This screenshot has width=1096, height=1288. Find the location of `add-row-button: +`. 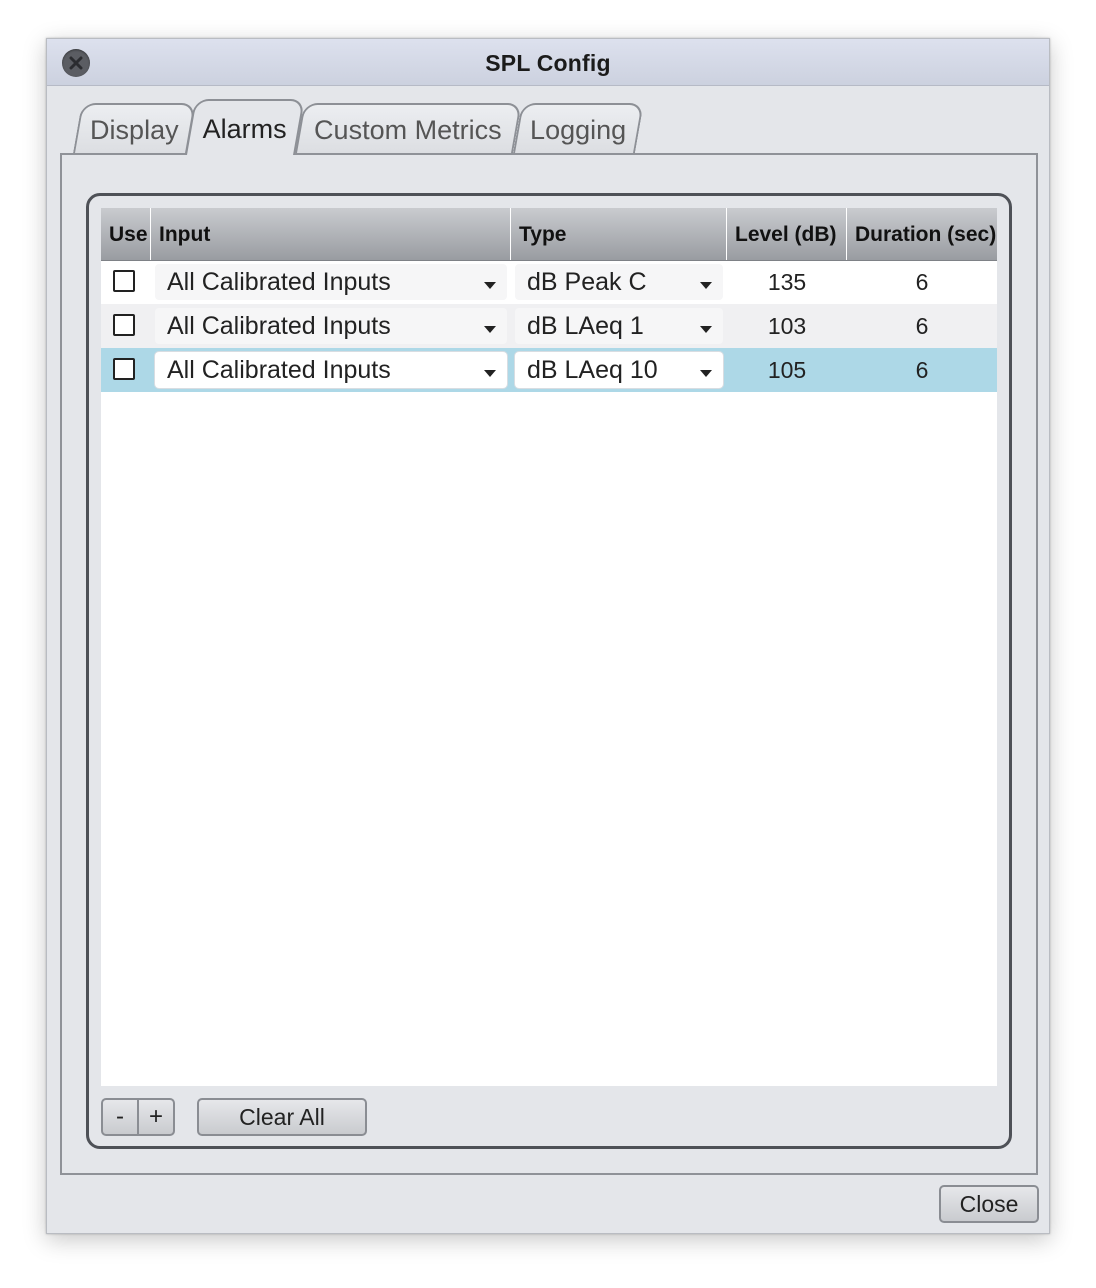

add-row-button: + is located at coordinates (156, 1117).